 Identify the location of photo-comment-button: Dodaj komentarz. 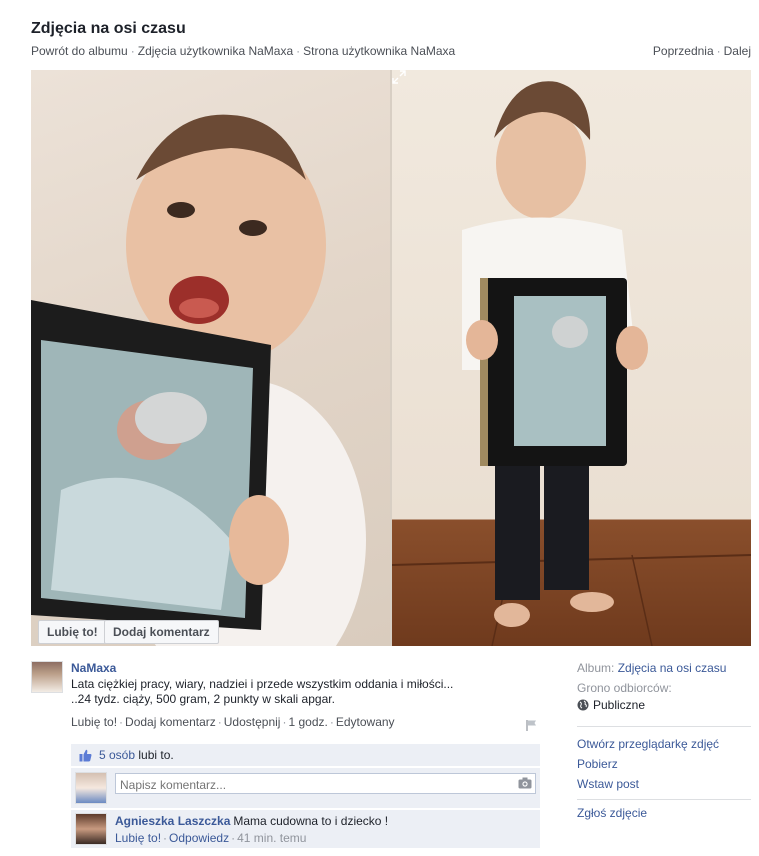
(161, 632).